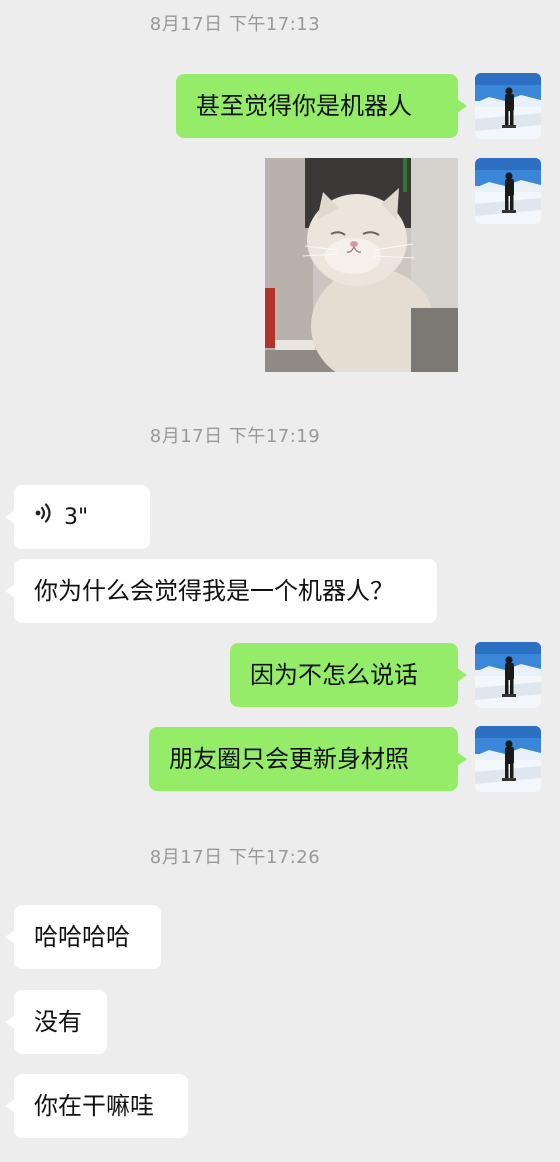 This screenshot has width=560, height=1162. What do you see at coordinates (235, 857) in the screenshot?
I see `timestamp: 8月17日 下午17:26` at bounding box center [235, 857].